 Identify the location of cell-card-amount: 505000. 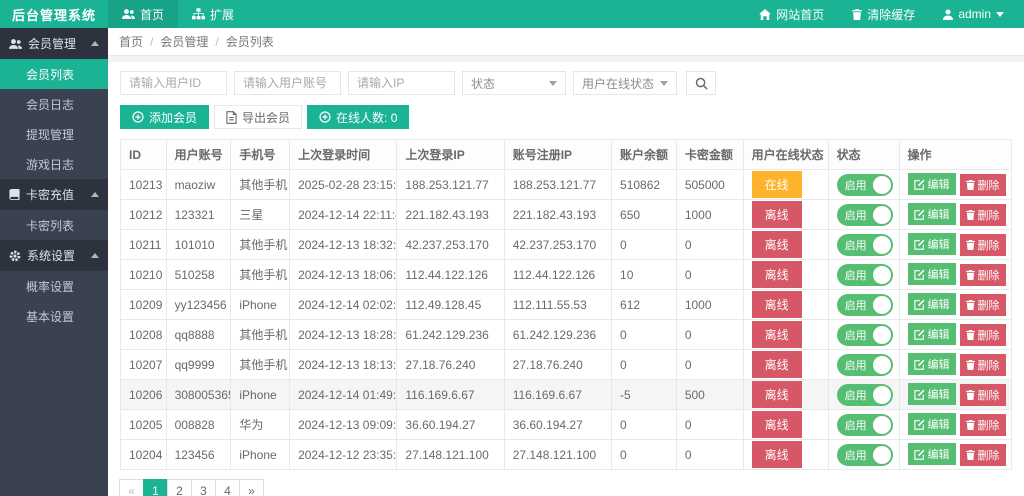
(709, 184).